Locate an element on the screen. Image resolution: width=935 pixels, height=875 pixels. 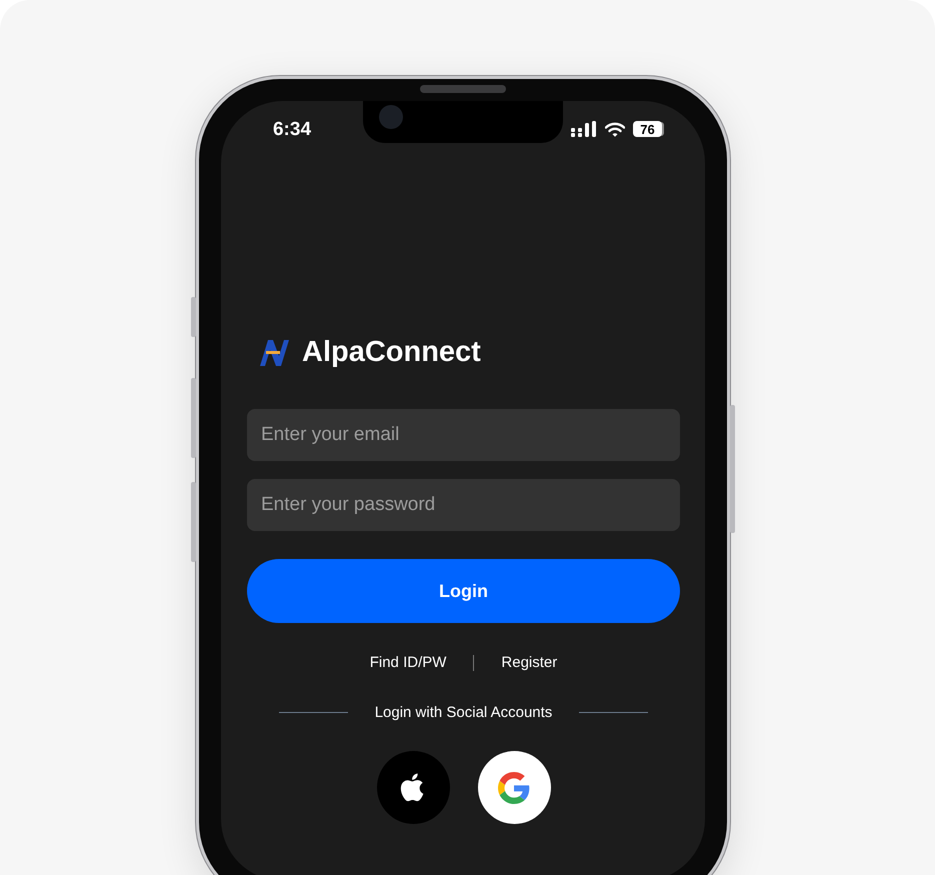
input-field: Enter your password is located at coordinates (463, 505).